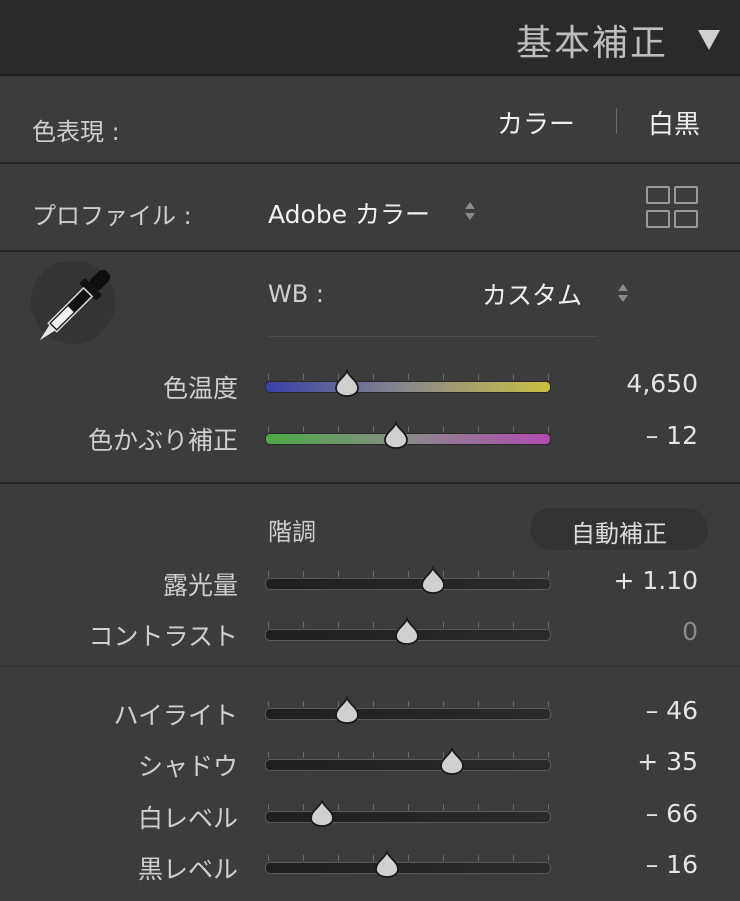 Image resolution: width=740 pixels, height=901 pixels. Describe the element at coordinates (709, 40) in the screenshot. I see `triangle-down-icon` at that location.